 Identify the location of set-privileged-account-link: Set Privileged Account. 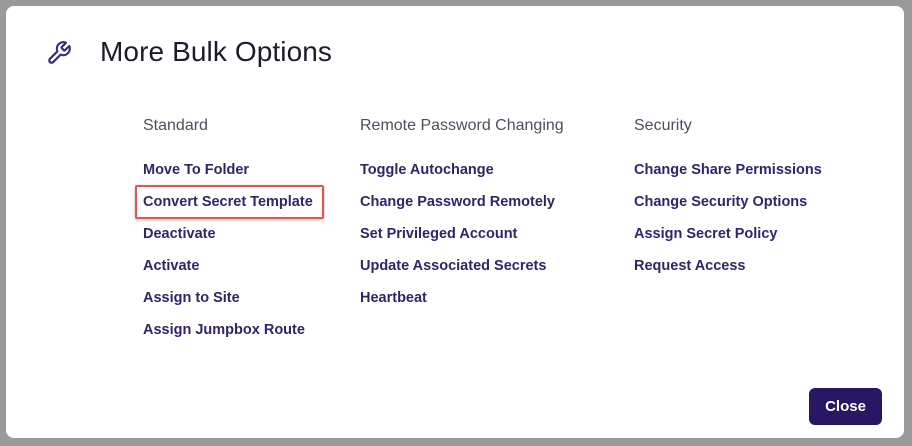
(462, 234).